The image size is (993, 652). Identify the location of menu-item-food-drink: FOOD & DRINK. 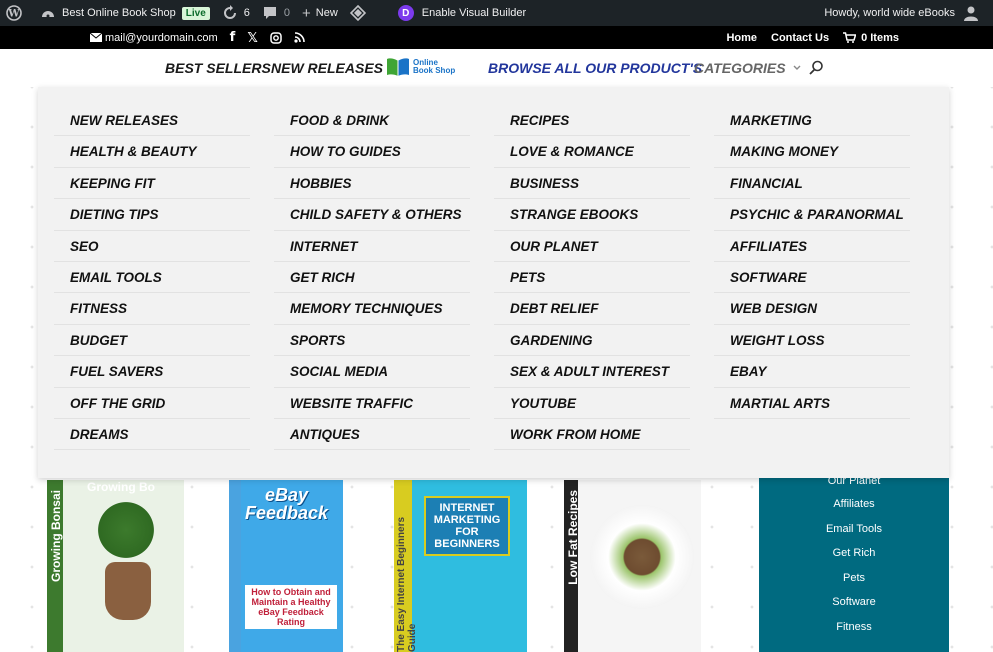
(372, 121).